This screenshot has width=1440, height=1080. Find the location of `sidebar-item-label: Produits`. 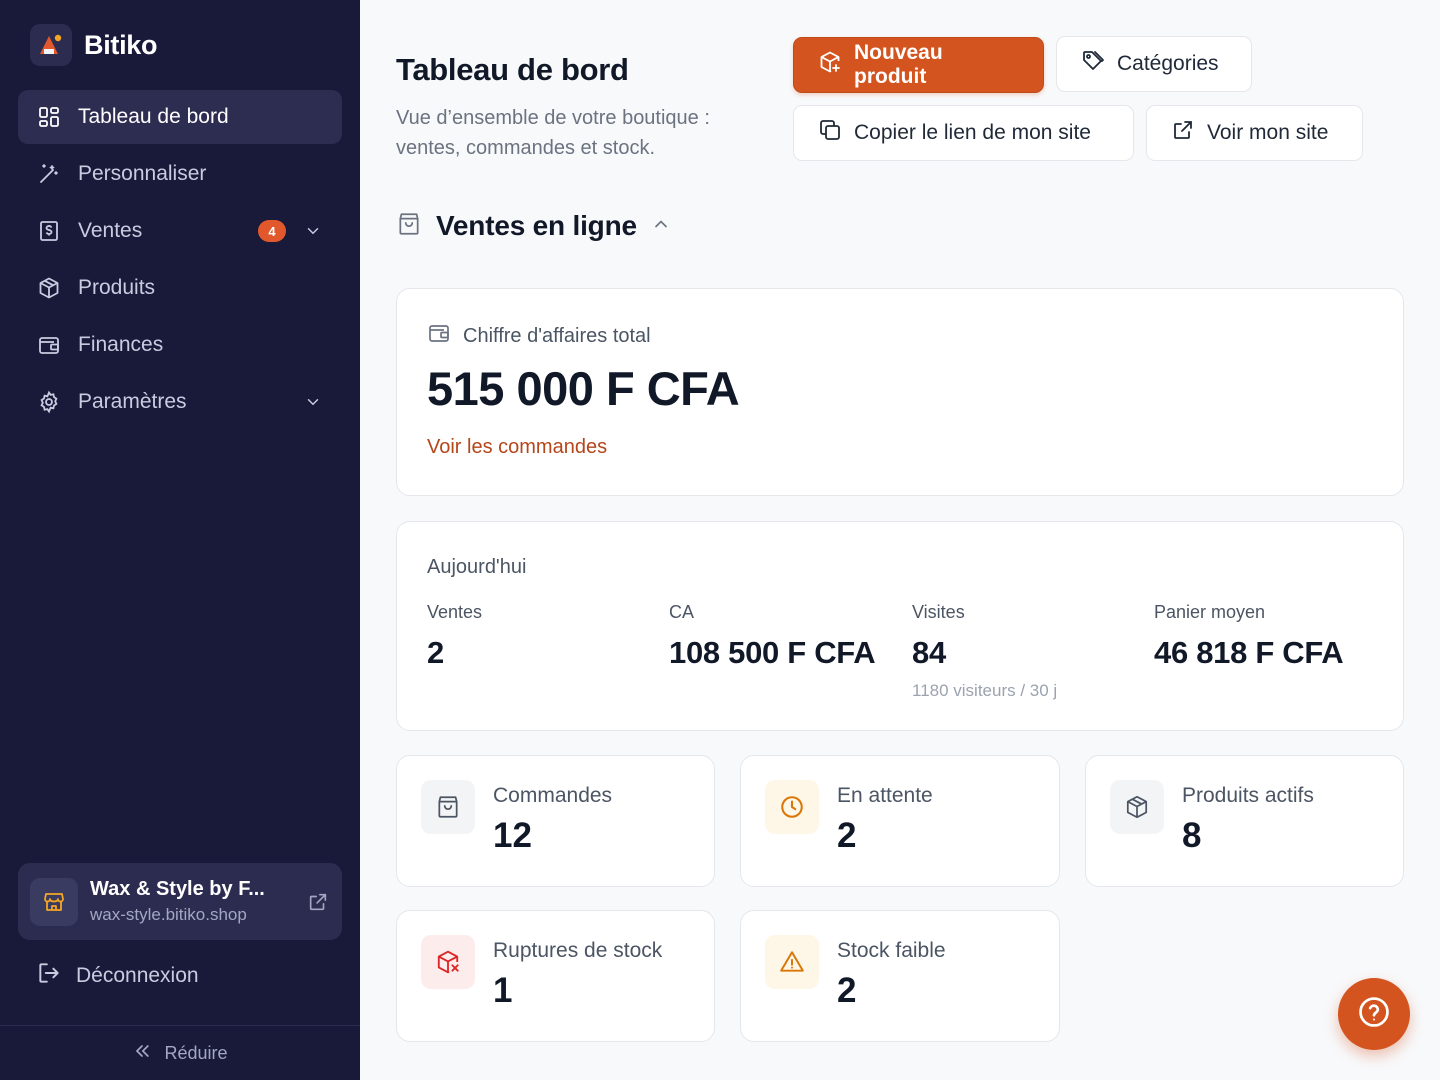

sidebar-item-label: Produits is located at coordinates (117, 287).